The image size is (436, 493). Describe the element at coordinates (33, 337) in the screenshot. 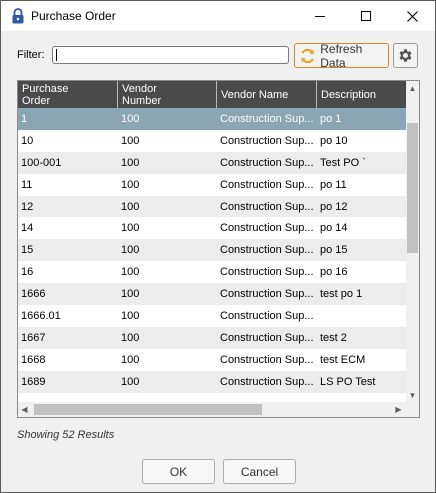

I see `cell-purchase-order: 1667` at that location.